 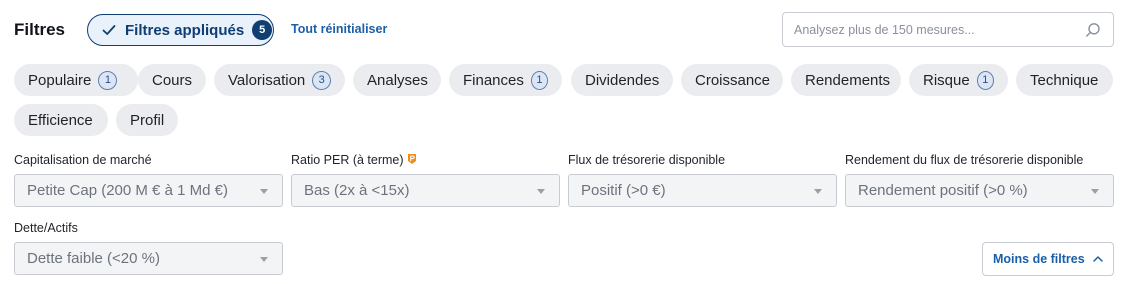 What do you see at coordinates (60, 80) in the screenshot?
I see `category-label: Populaire` at bounding box center [60, 80].